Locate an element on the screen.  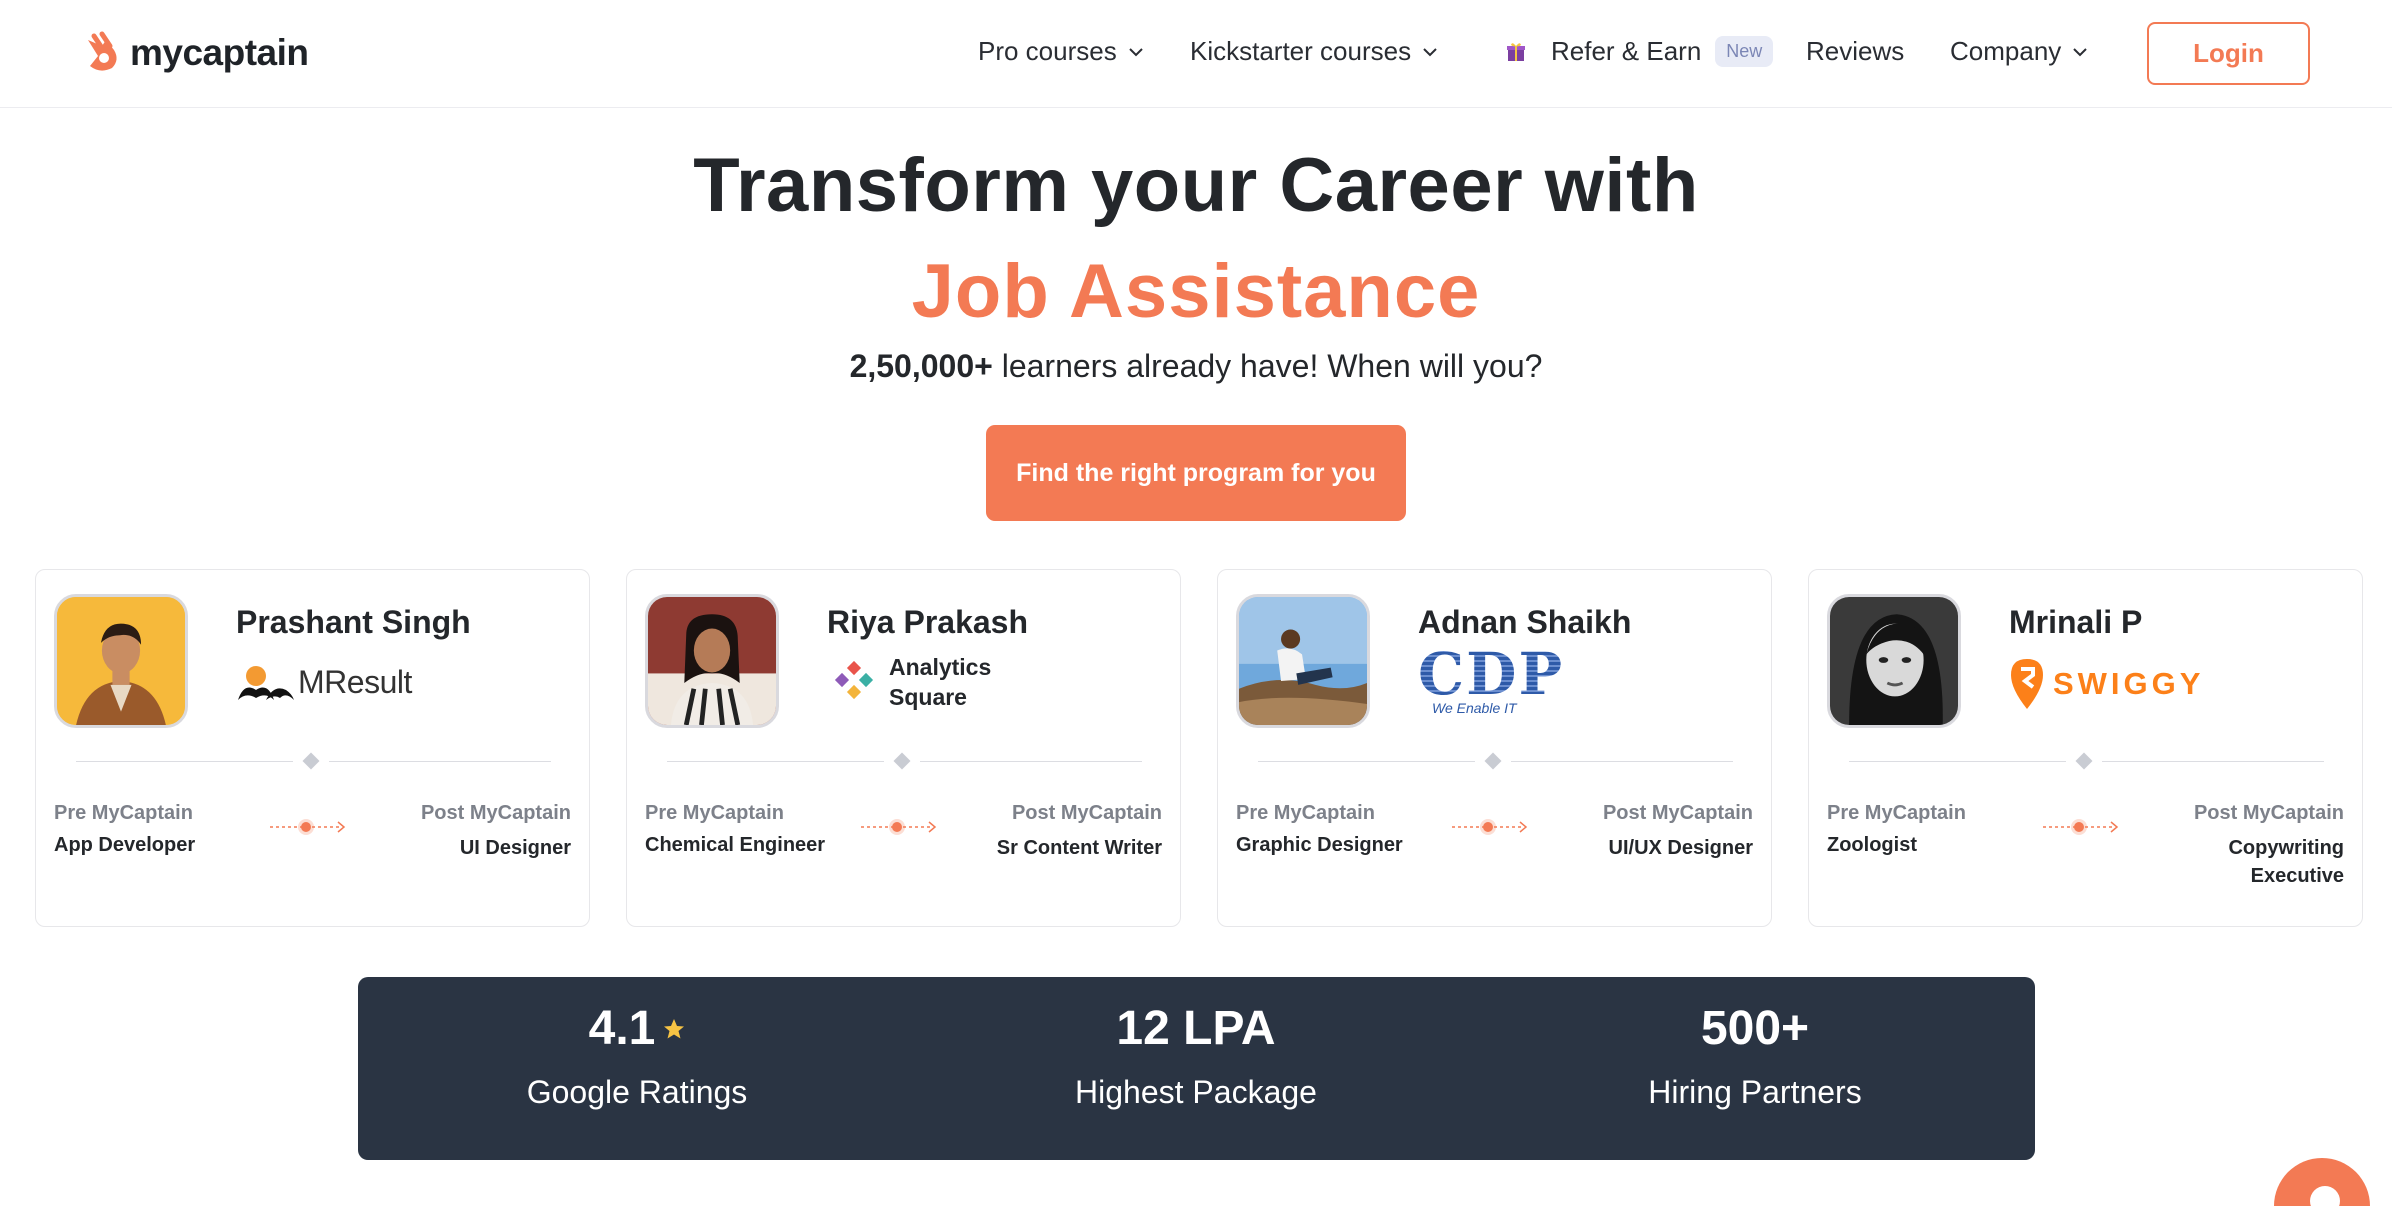
chat-widget-button is located at coordinates (2322, 1182).